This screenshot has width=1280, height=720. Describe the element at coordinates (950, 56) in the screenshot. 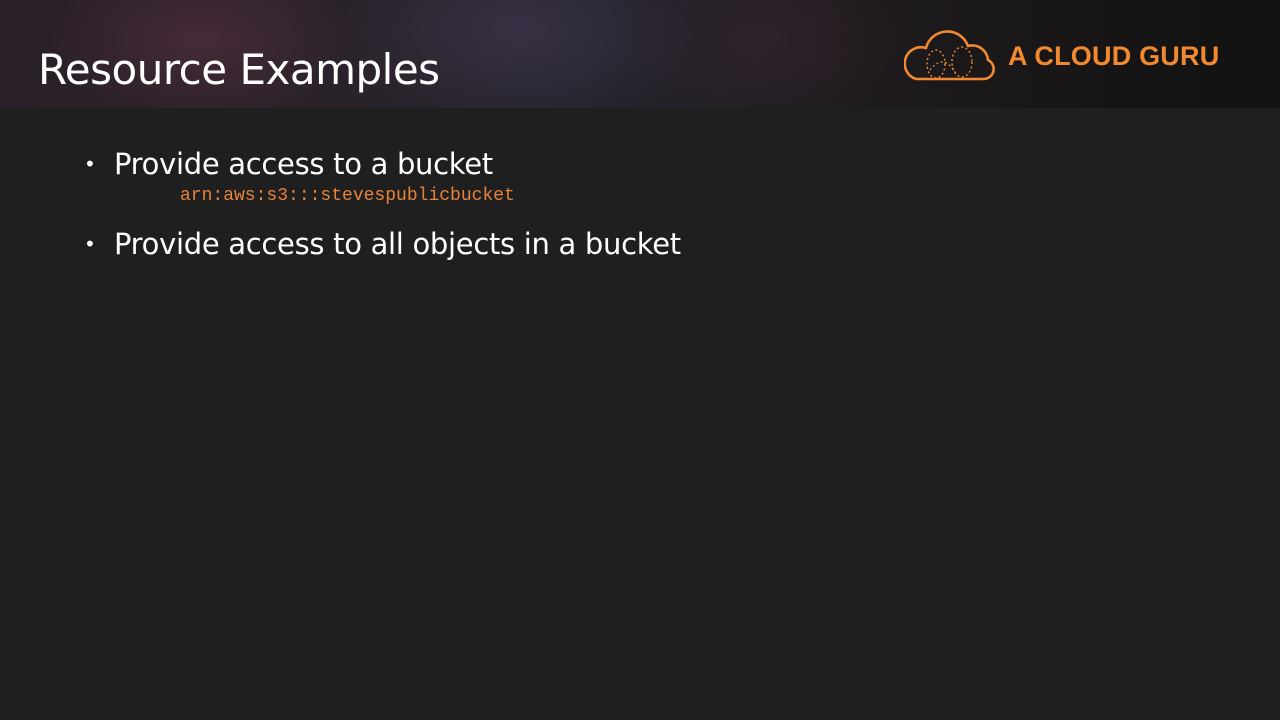

I see `cloud-logo-icon` at that location.